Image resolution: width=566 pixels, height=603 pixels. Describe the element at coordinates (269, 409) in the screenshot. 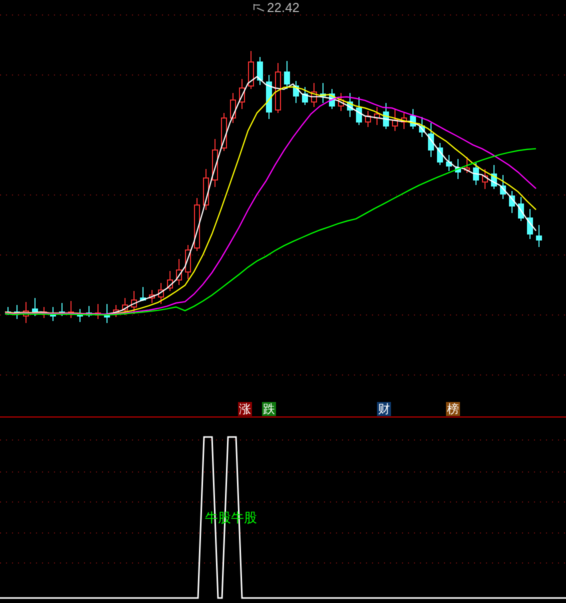

I see `event-badge: 跌` at that location.